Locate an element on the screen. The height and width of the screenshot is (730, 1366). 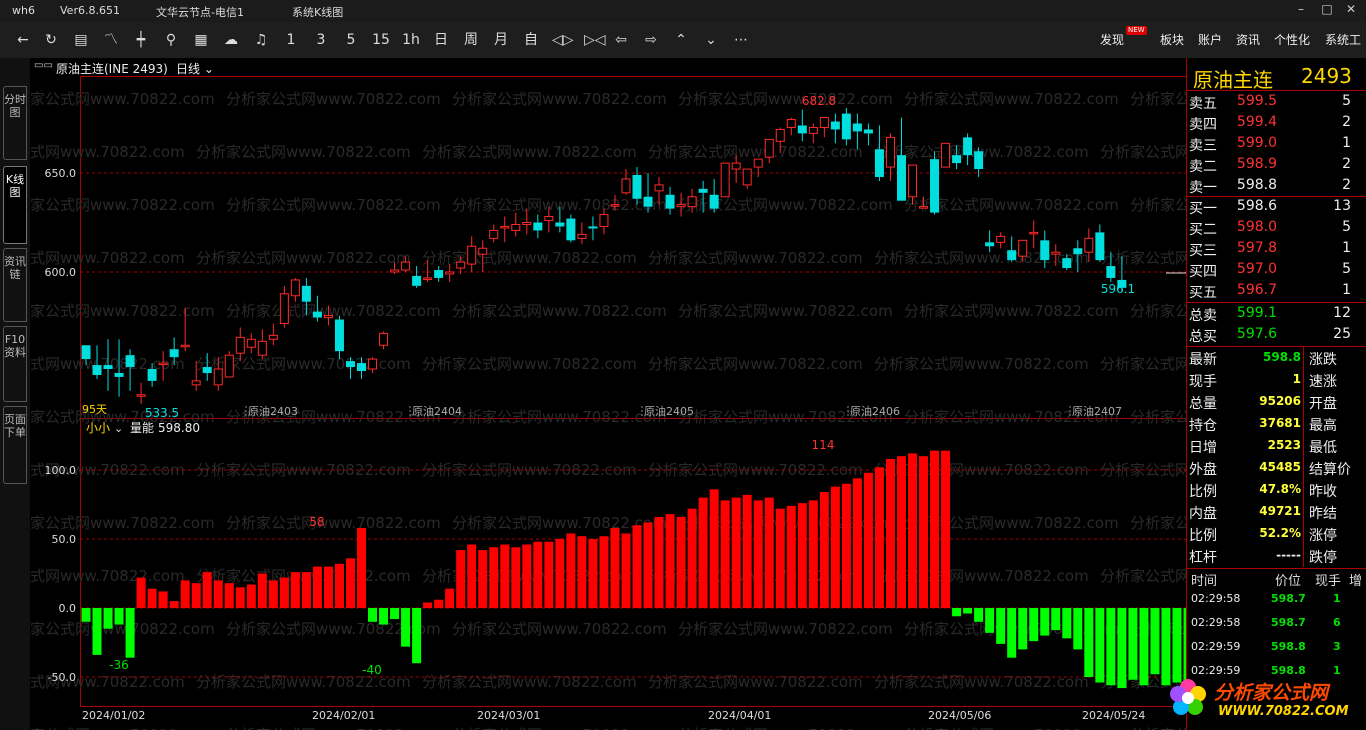
book-row-bid: 买三 597.8 1 is located at coordinates (1276, 248).